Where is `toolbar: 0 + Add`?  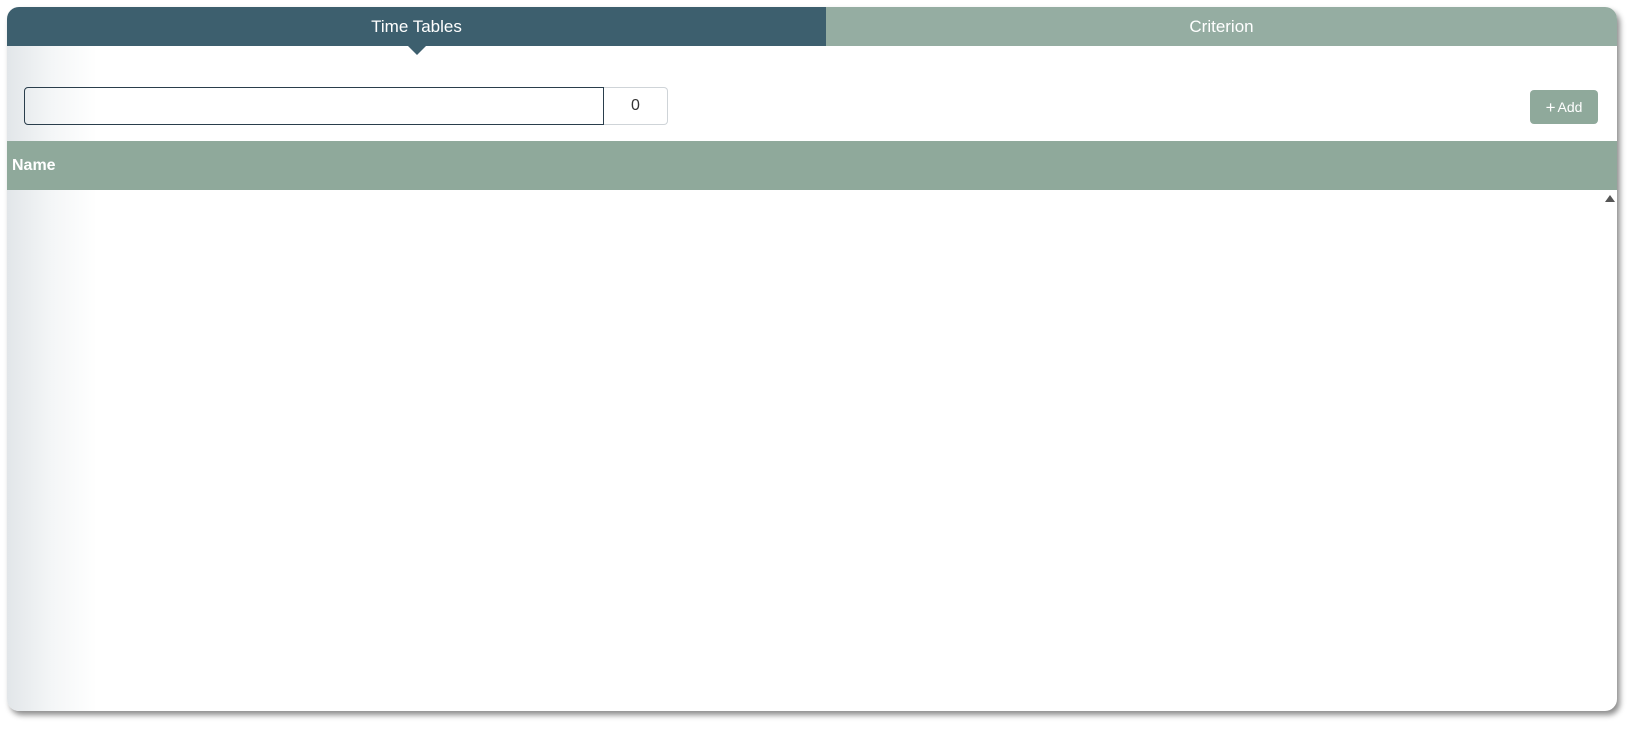 toolbar: 0 + Add is located at coordinates (812, 97).